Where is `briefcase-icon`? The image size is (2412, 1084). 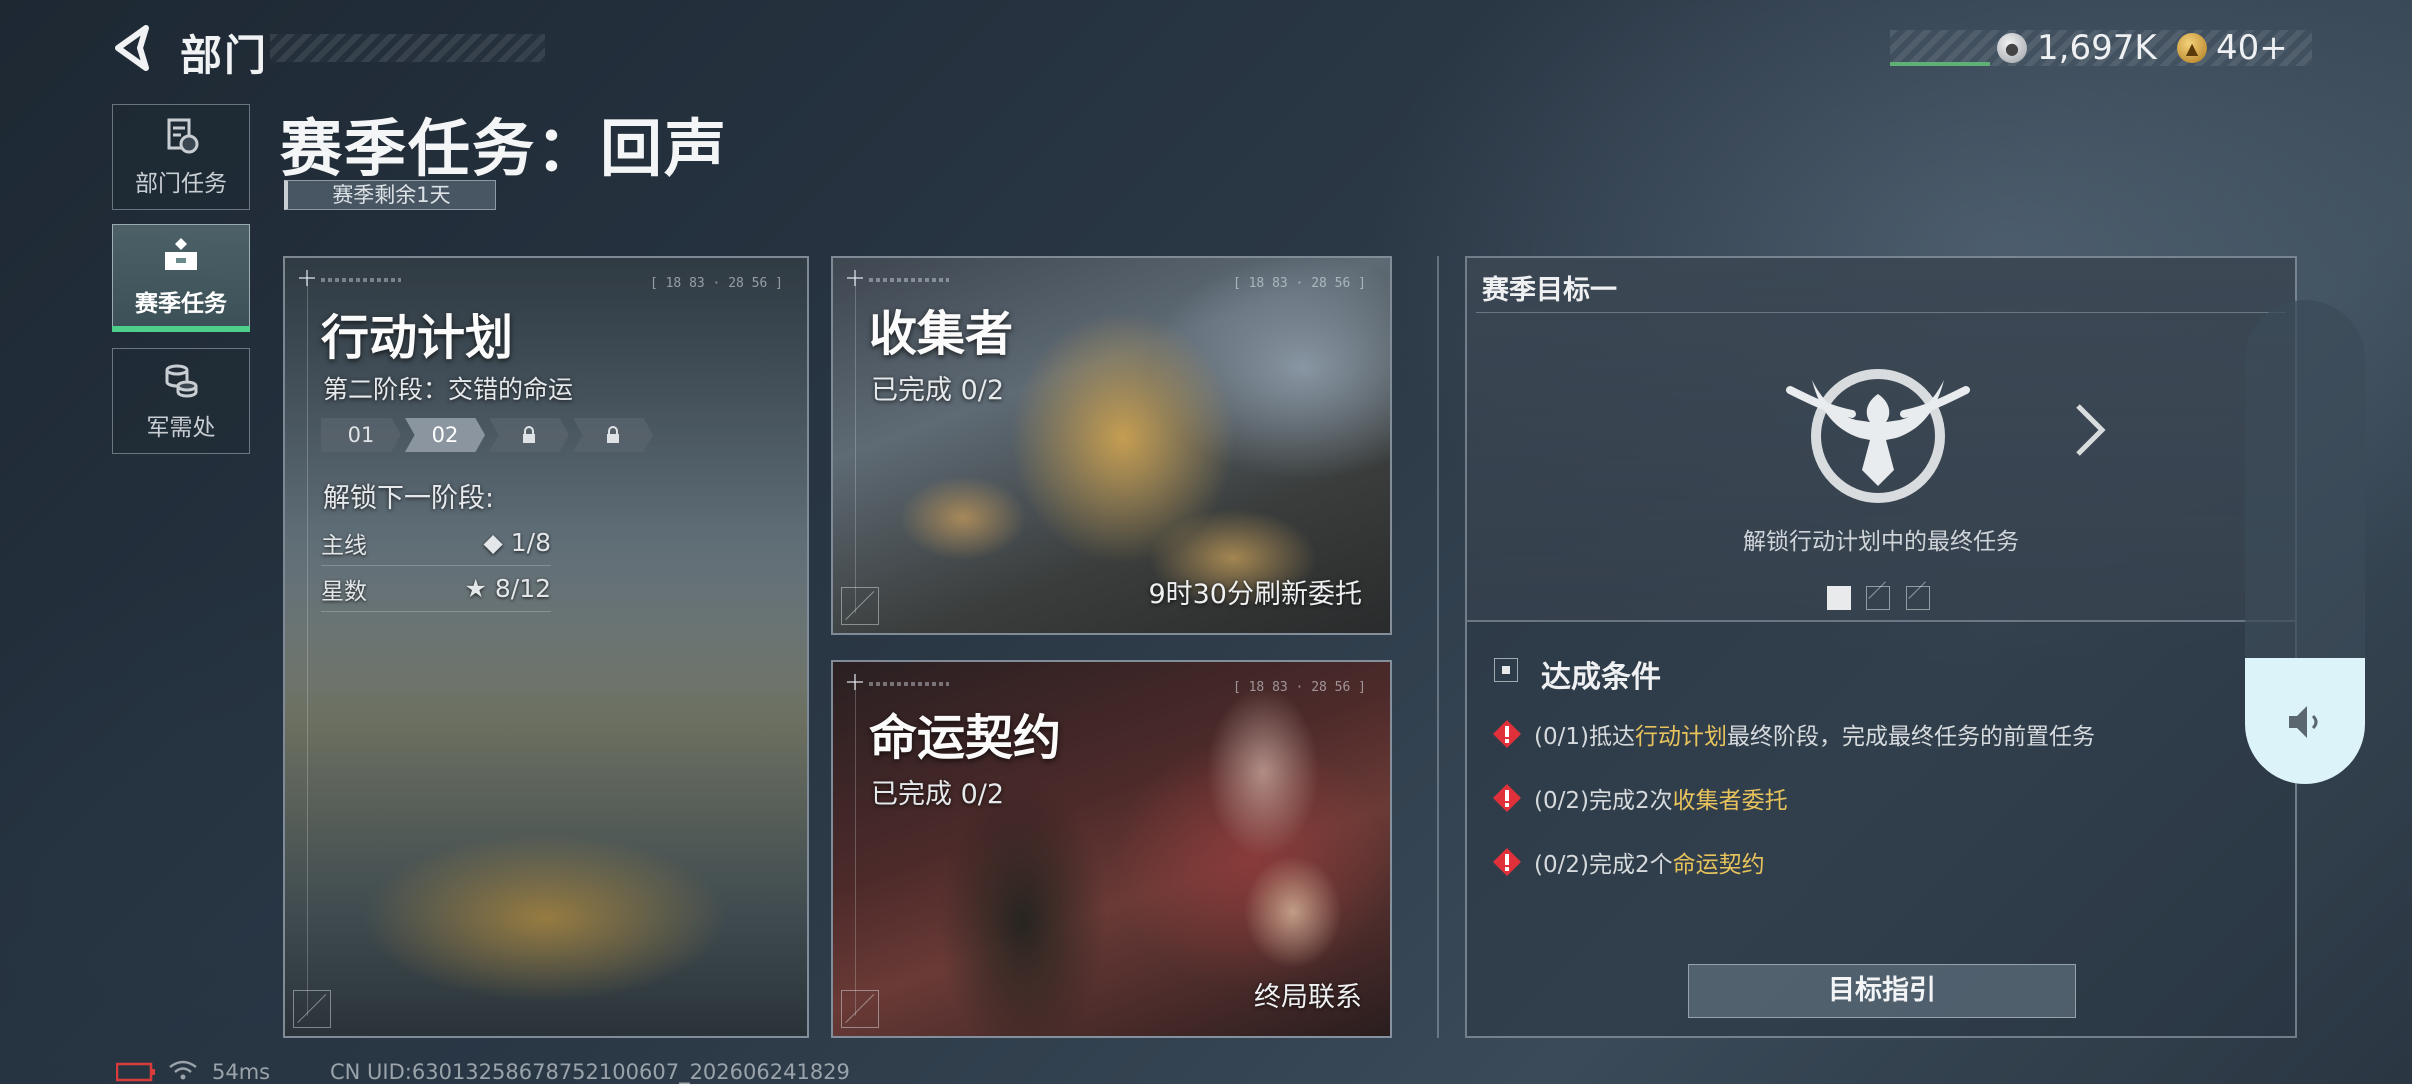
briefcase-icon is located at coordinates (181, 254).